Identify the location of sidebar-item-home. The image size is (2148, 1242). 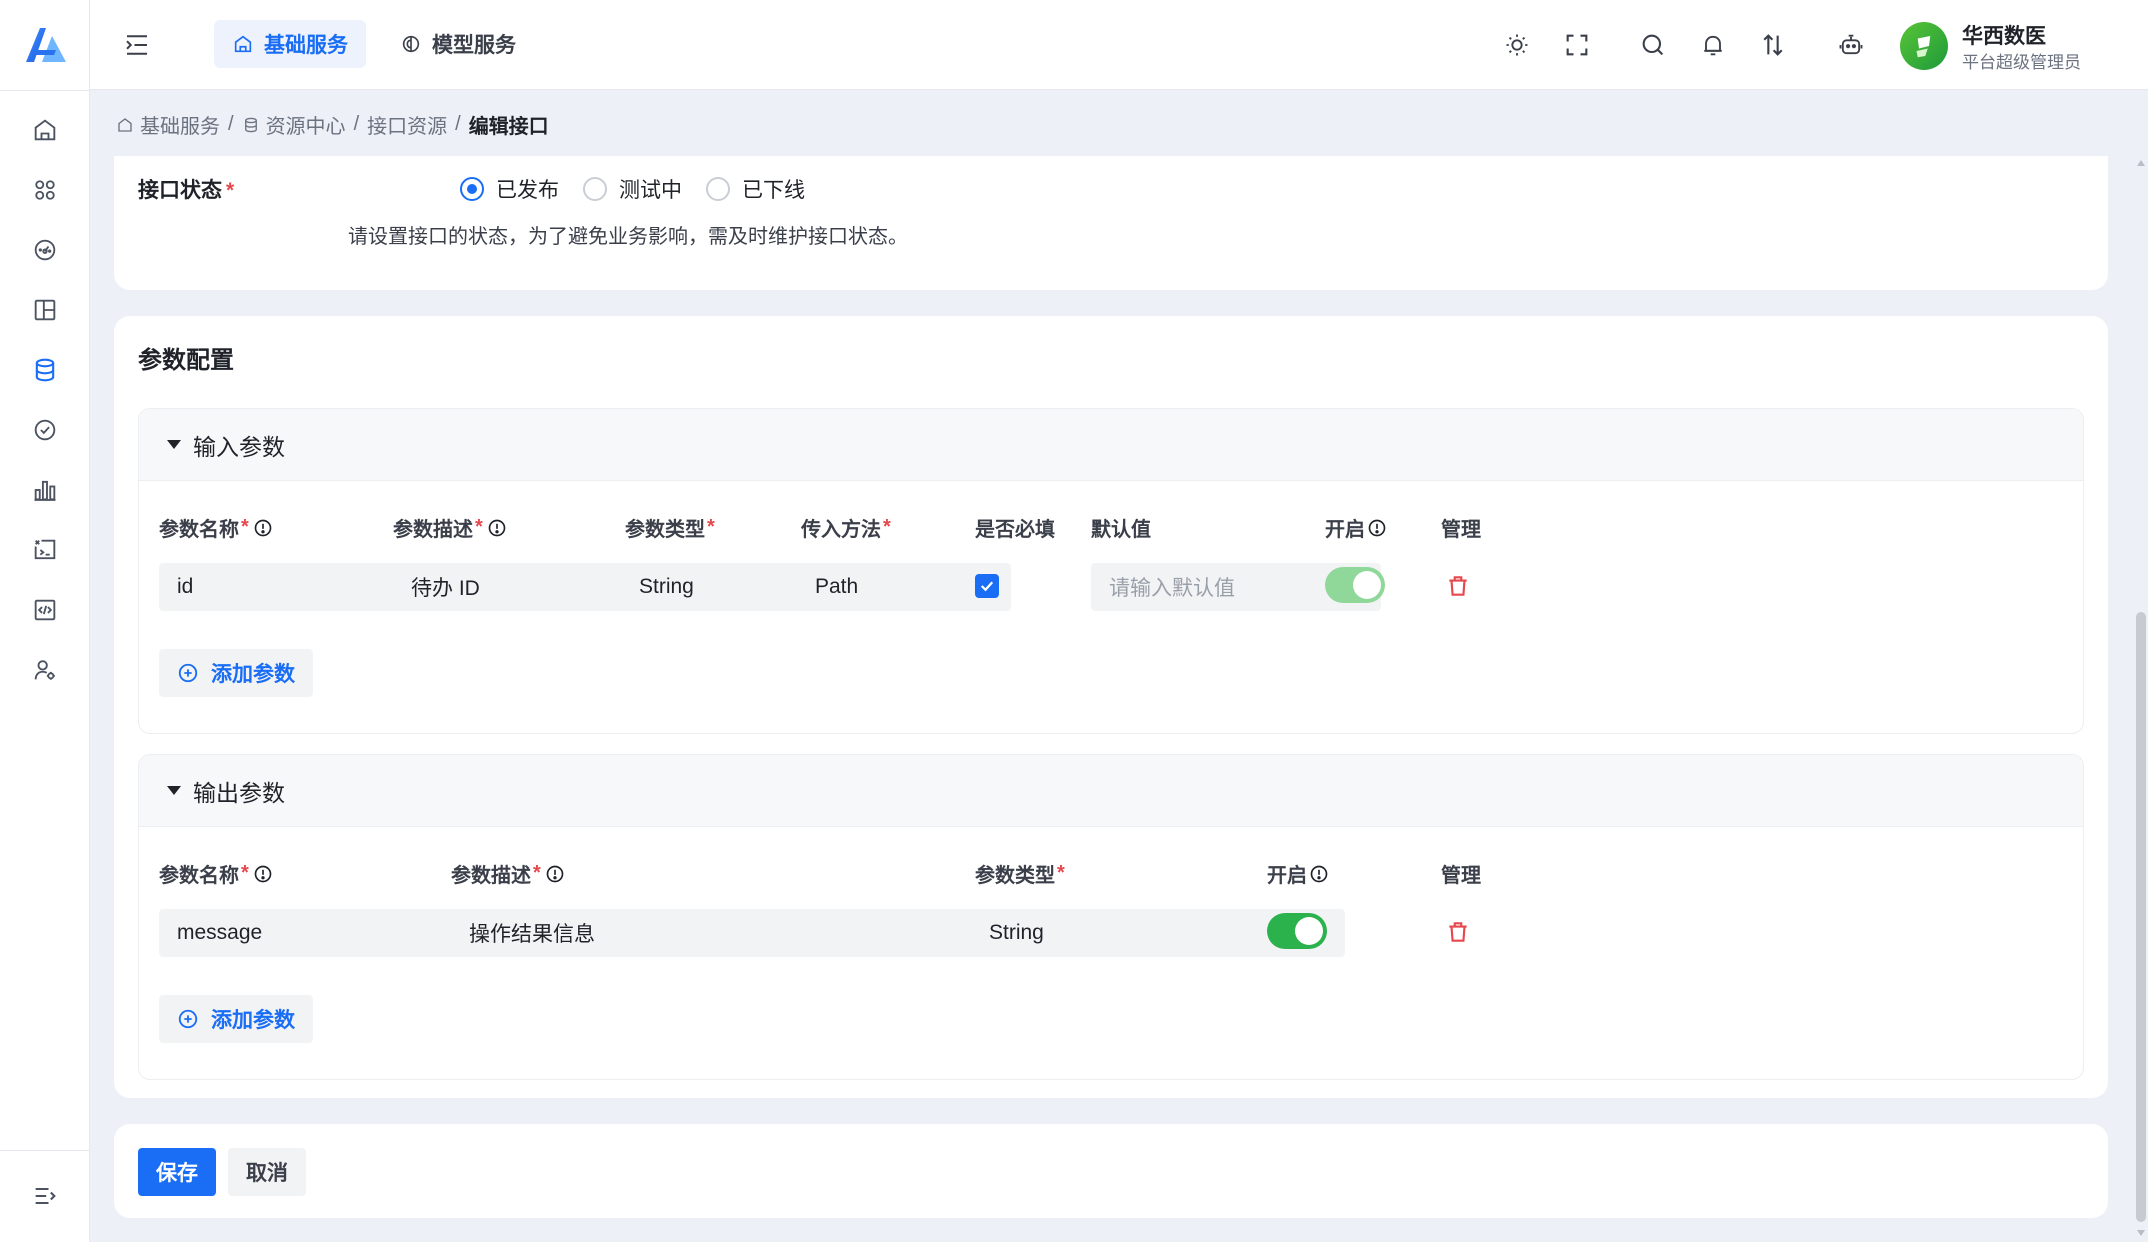
(45, 130).